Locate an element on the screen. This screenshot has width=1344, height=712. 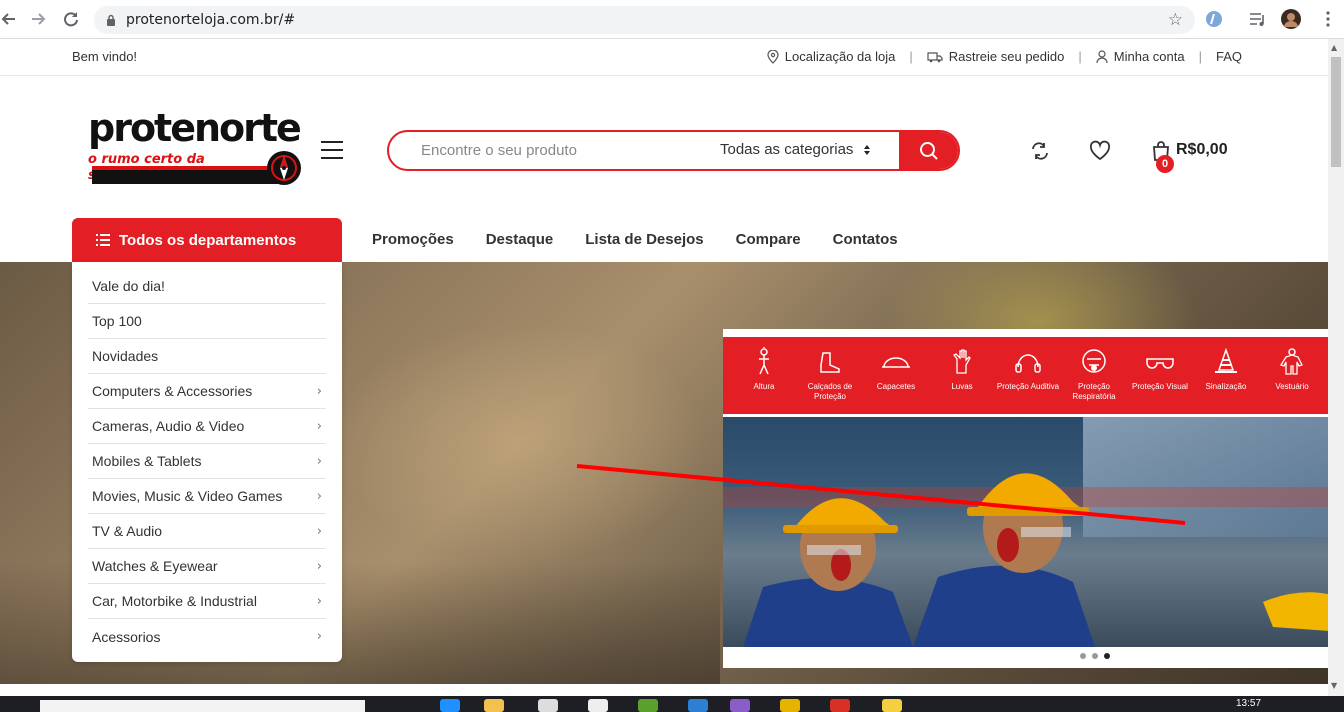
all-departments-label: Todos os departamentos is located at coordinates (208, 240).